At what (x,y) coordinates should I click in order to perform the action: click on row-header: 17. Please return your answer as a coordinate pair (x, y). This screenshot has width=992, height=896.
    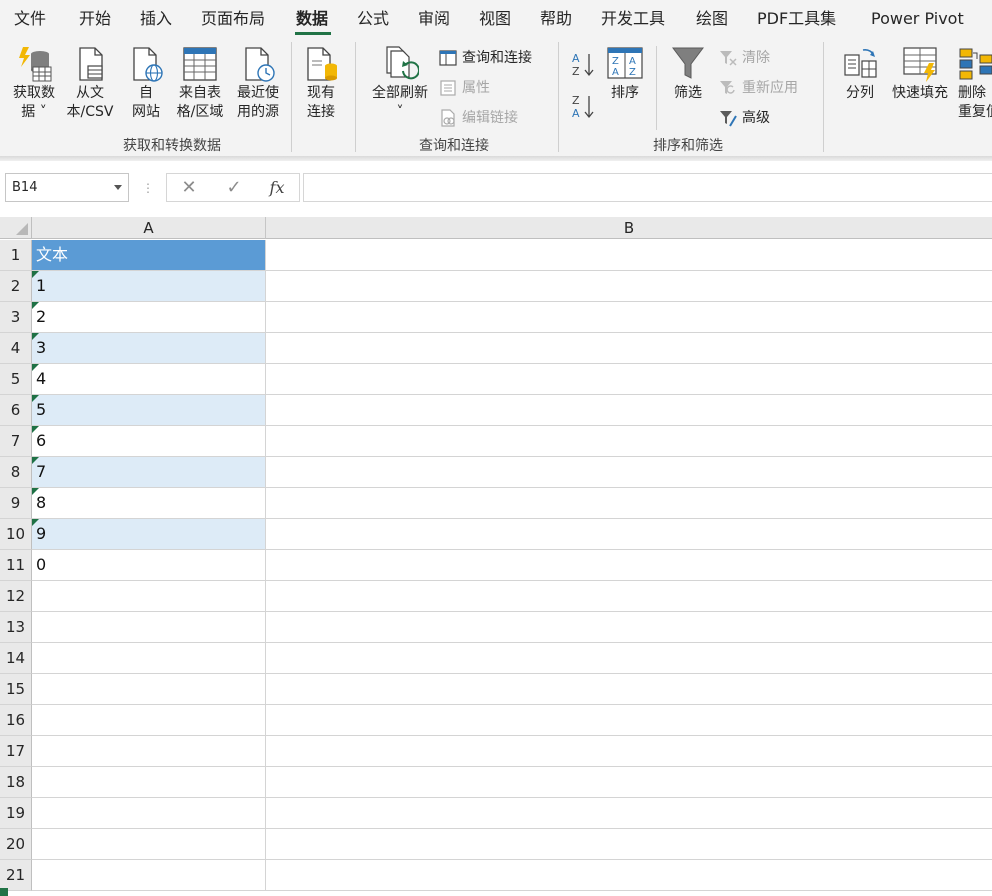
    Looking at the image, I should click on (16, 751).